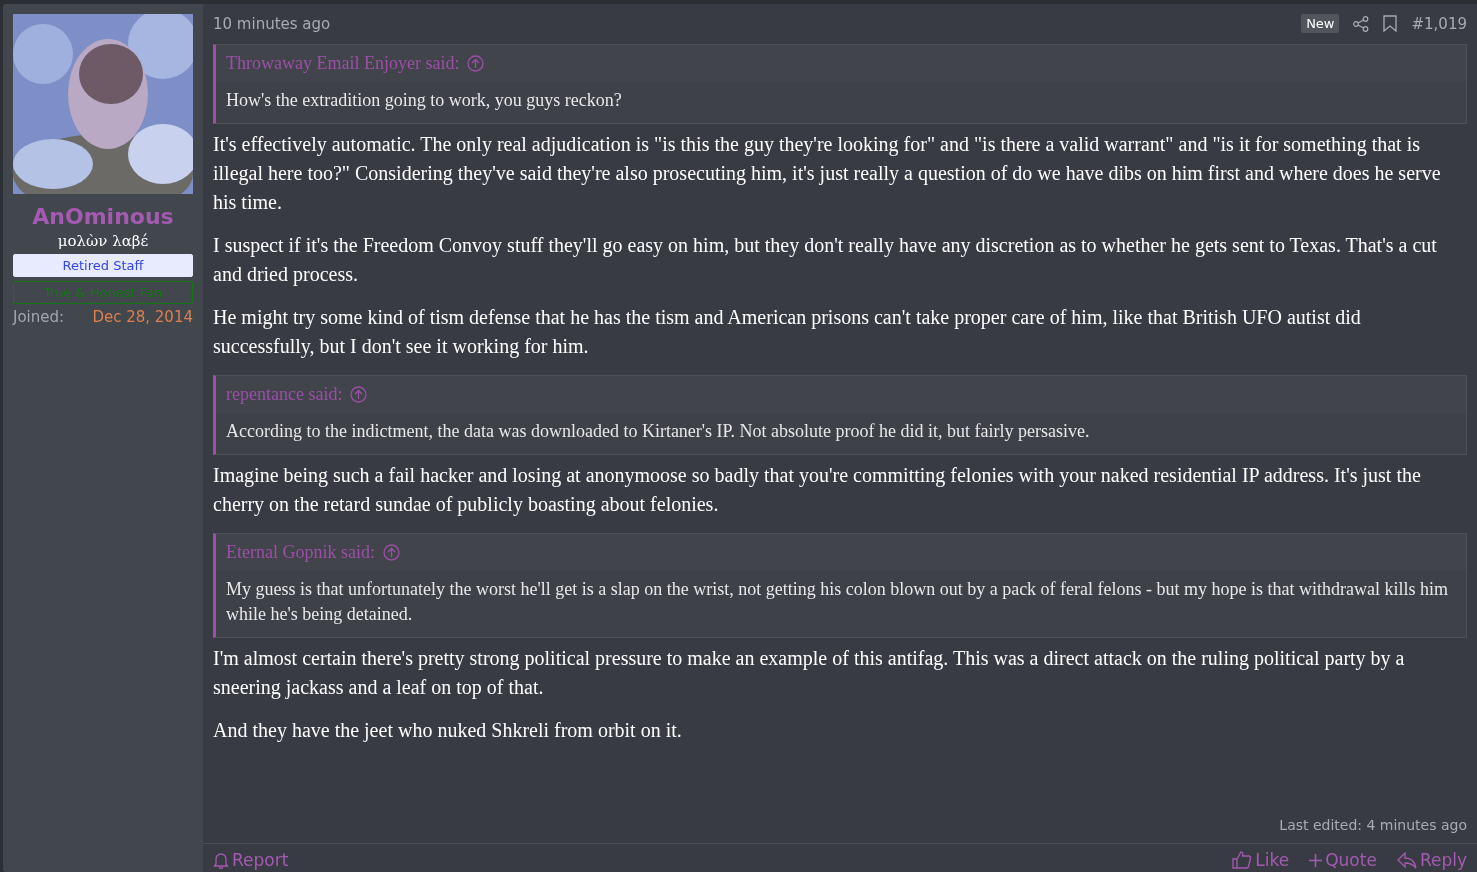 Image resolution: width=1477 pixels, height=872 pixels. Describe the element at coordinates (103, 265) in the screenshot. I see `user-banner: Retired Staff` at that location.